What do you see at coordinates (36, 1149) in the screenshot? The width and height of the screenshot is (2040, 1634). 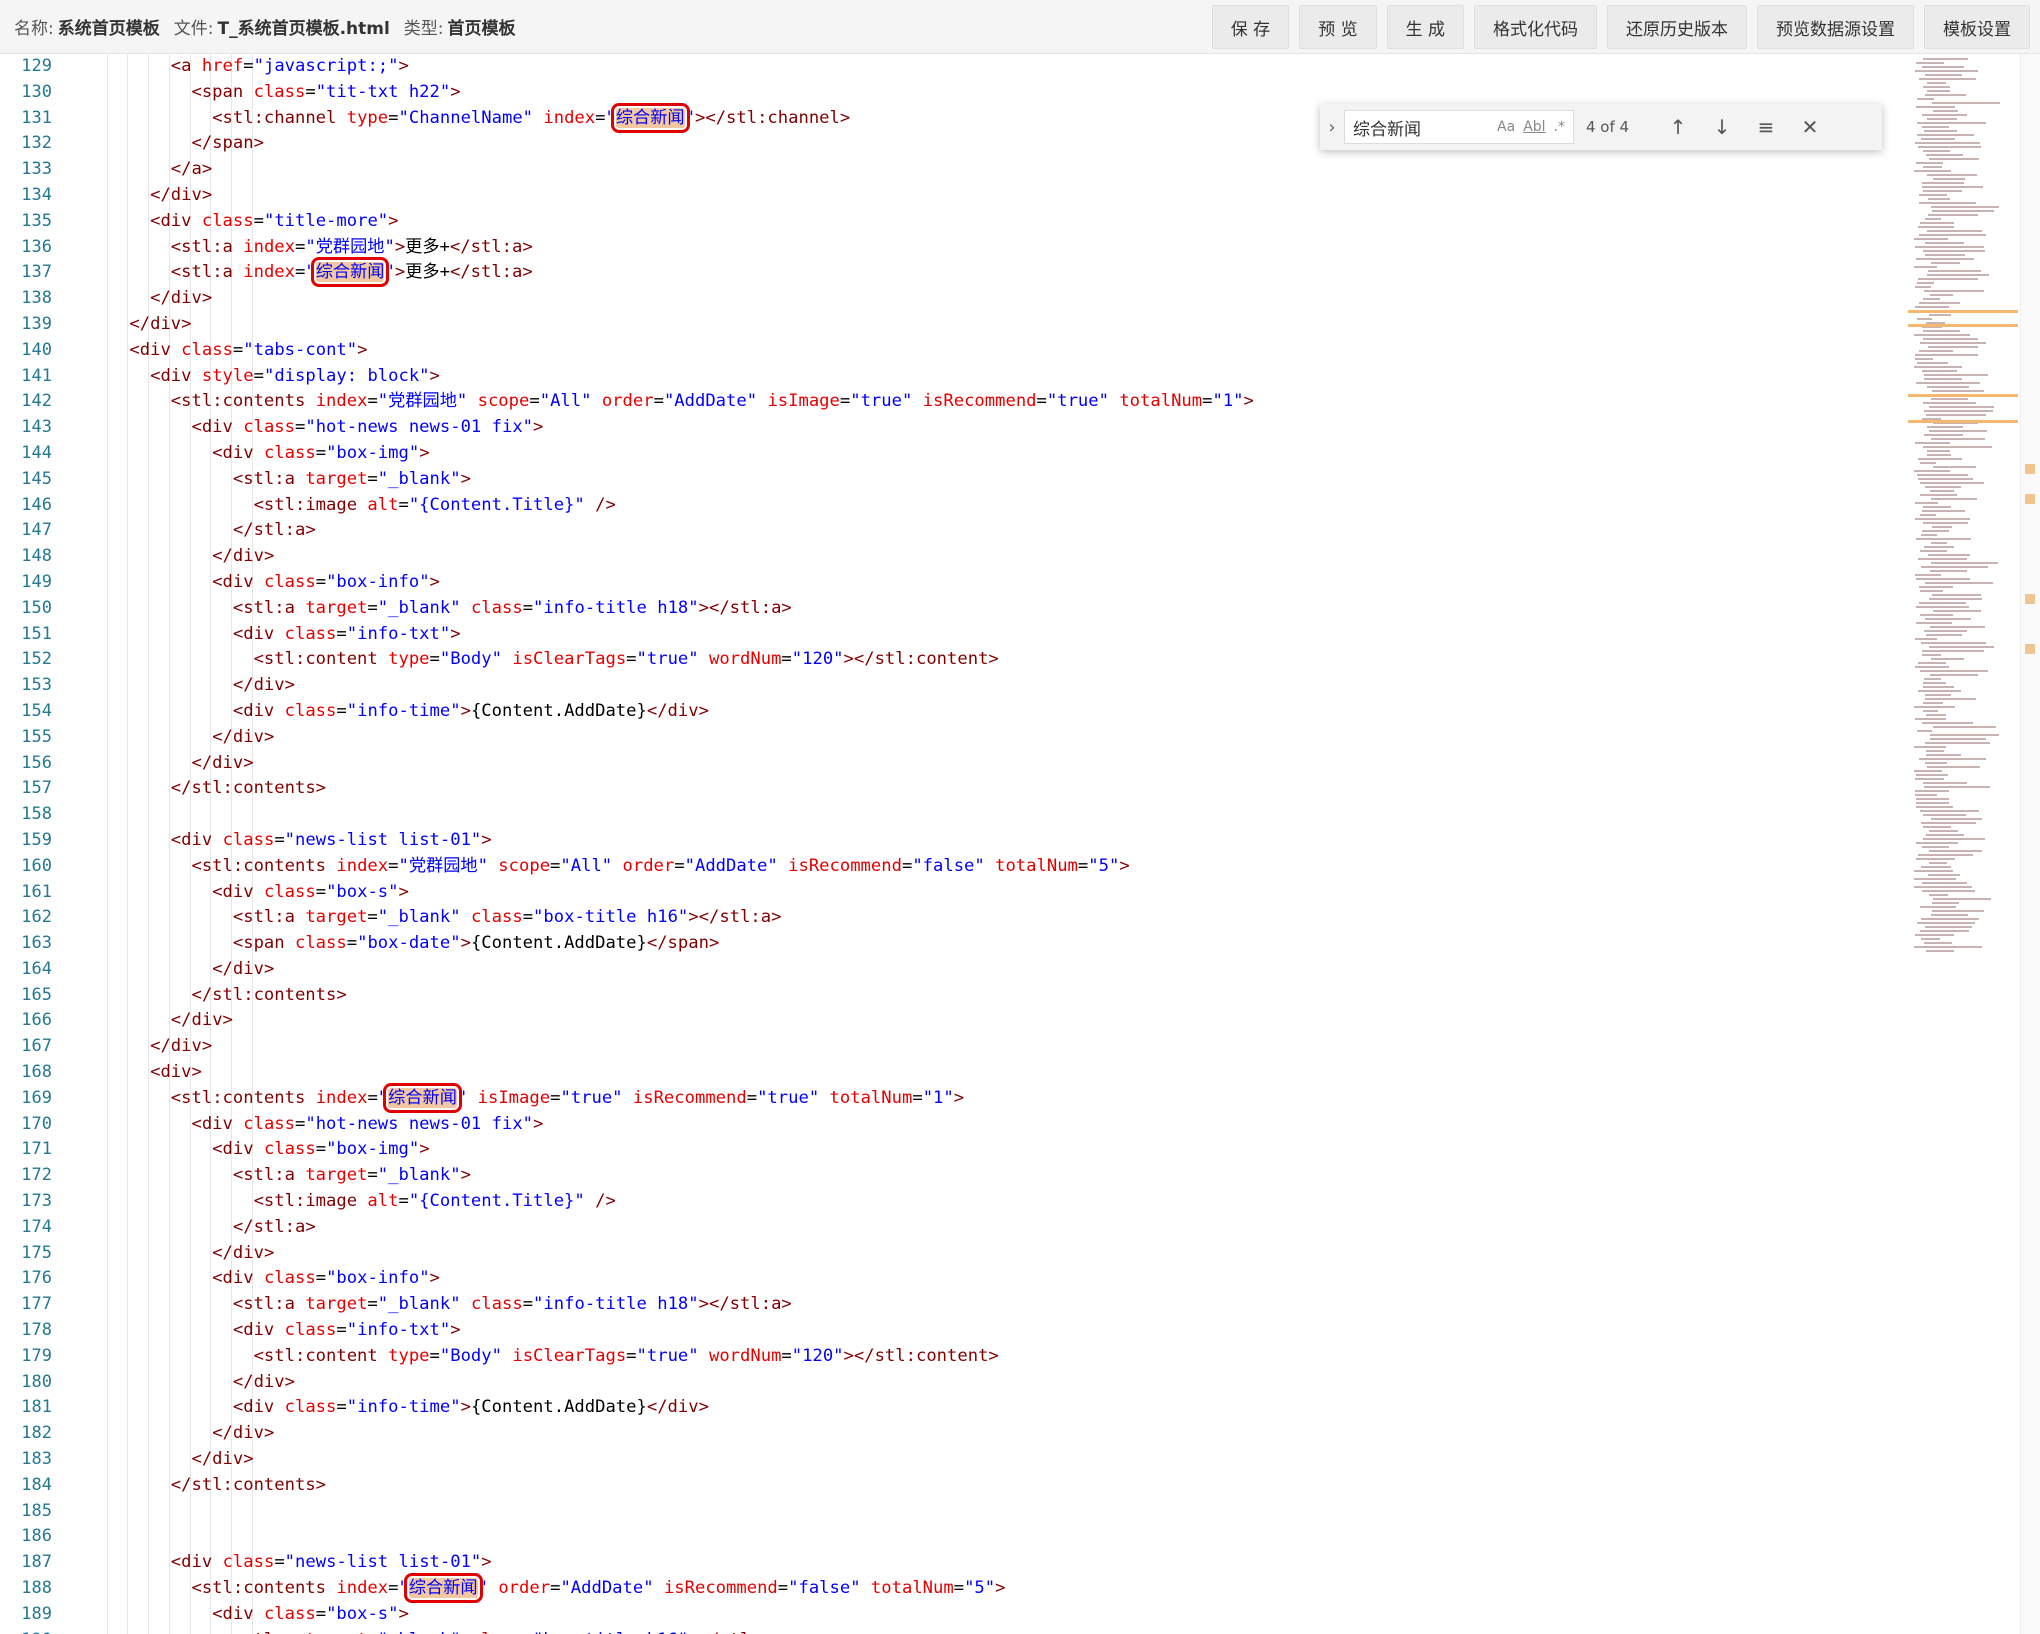 I see `line-number: 171` at bounding box center [36, 1149].